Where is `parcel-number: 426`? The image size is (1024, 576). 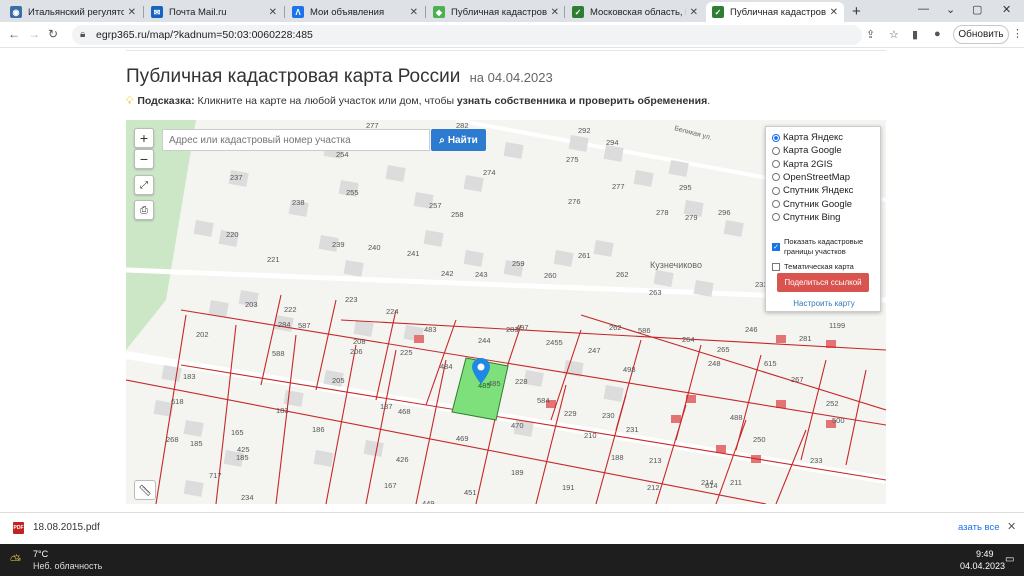
parcel-number: 426 is located at coordinates (402, 459).